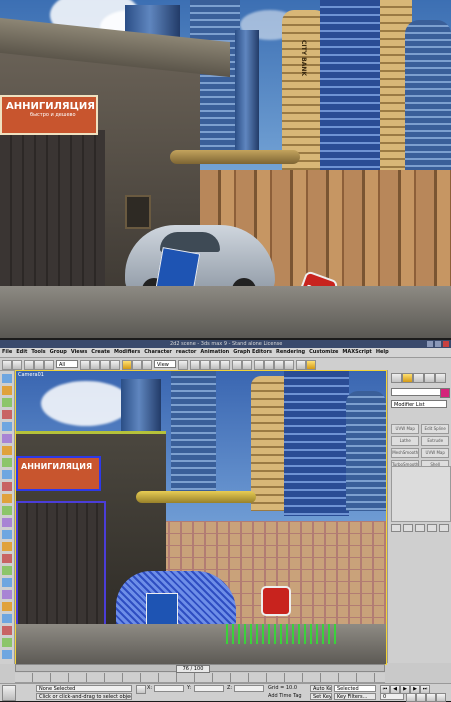 The height and width of the screenshot is (702, 451). What do you see at coordinates (215, 365) in the screenshot?
I see `angle-snap-icon` at bounding box center [215, 365].